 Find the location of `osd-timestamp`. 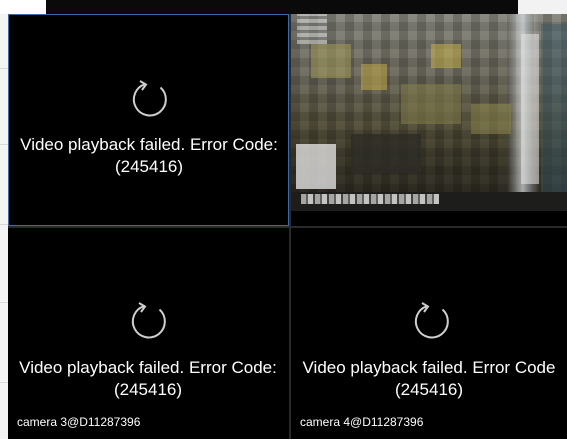

osd-timestamp is located at coordinates (370, 199).